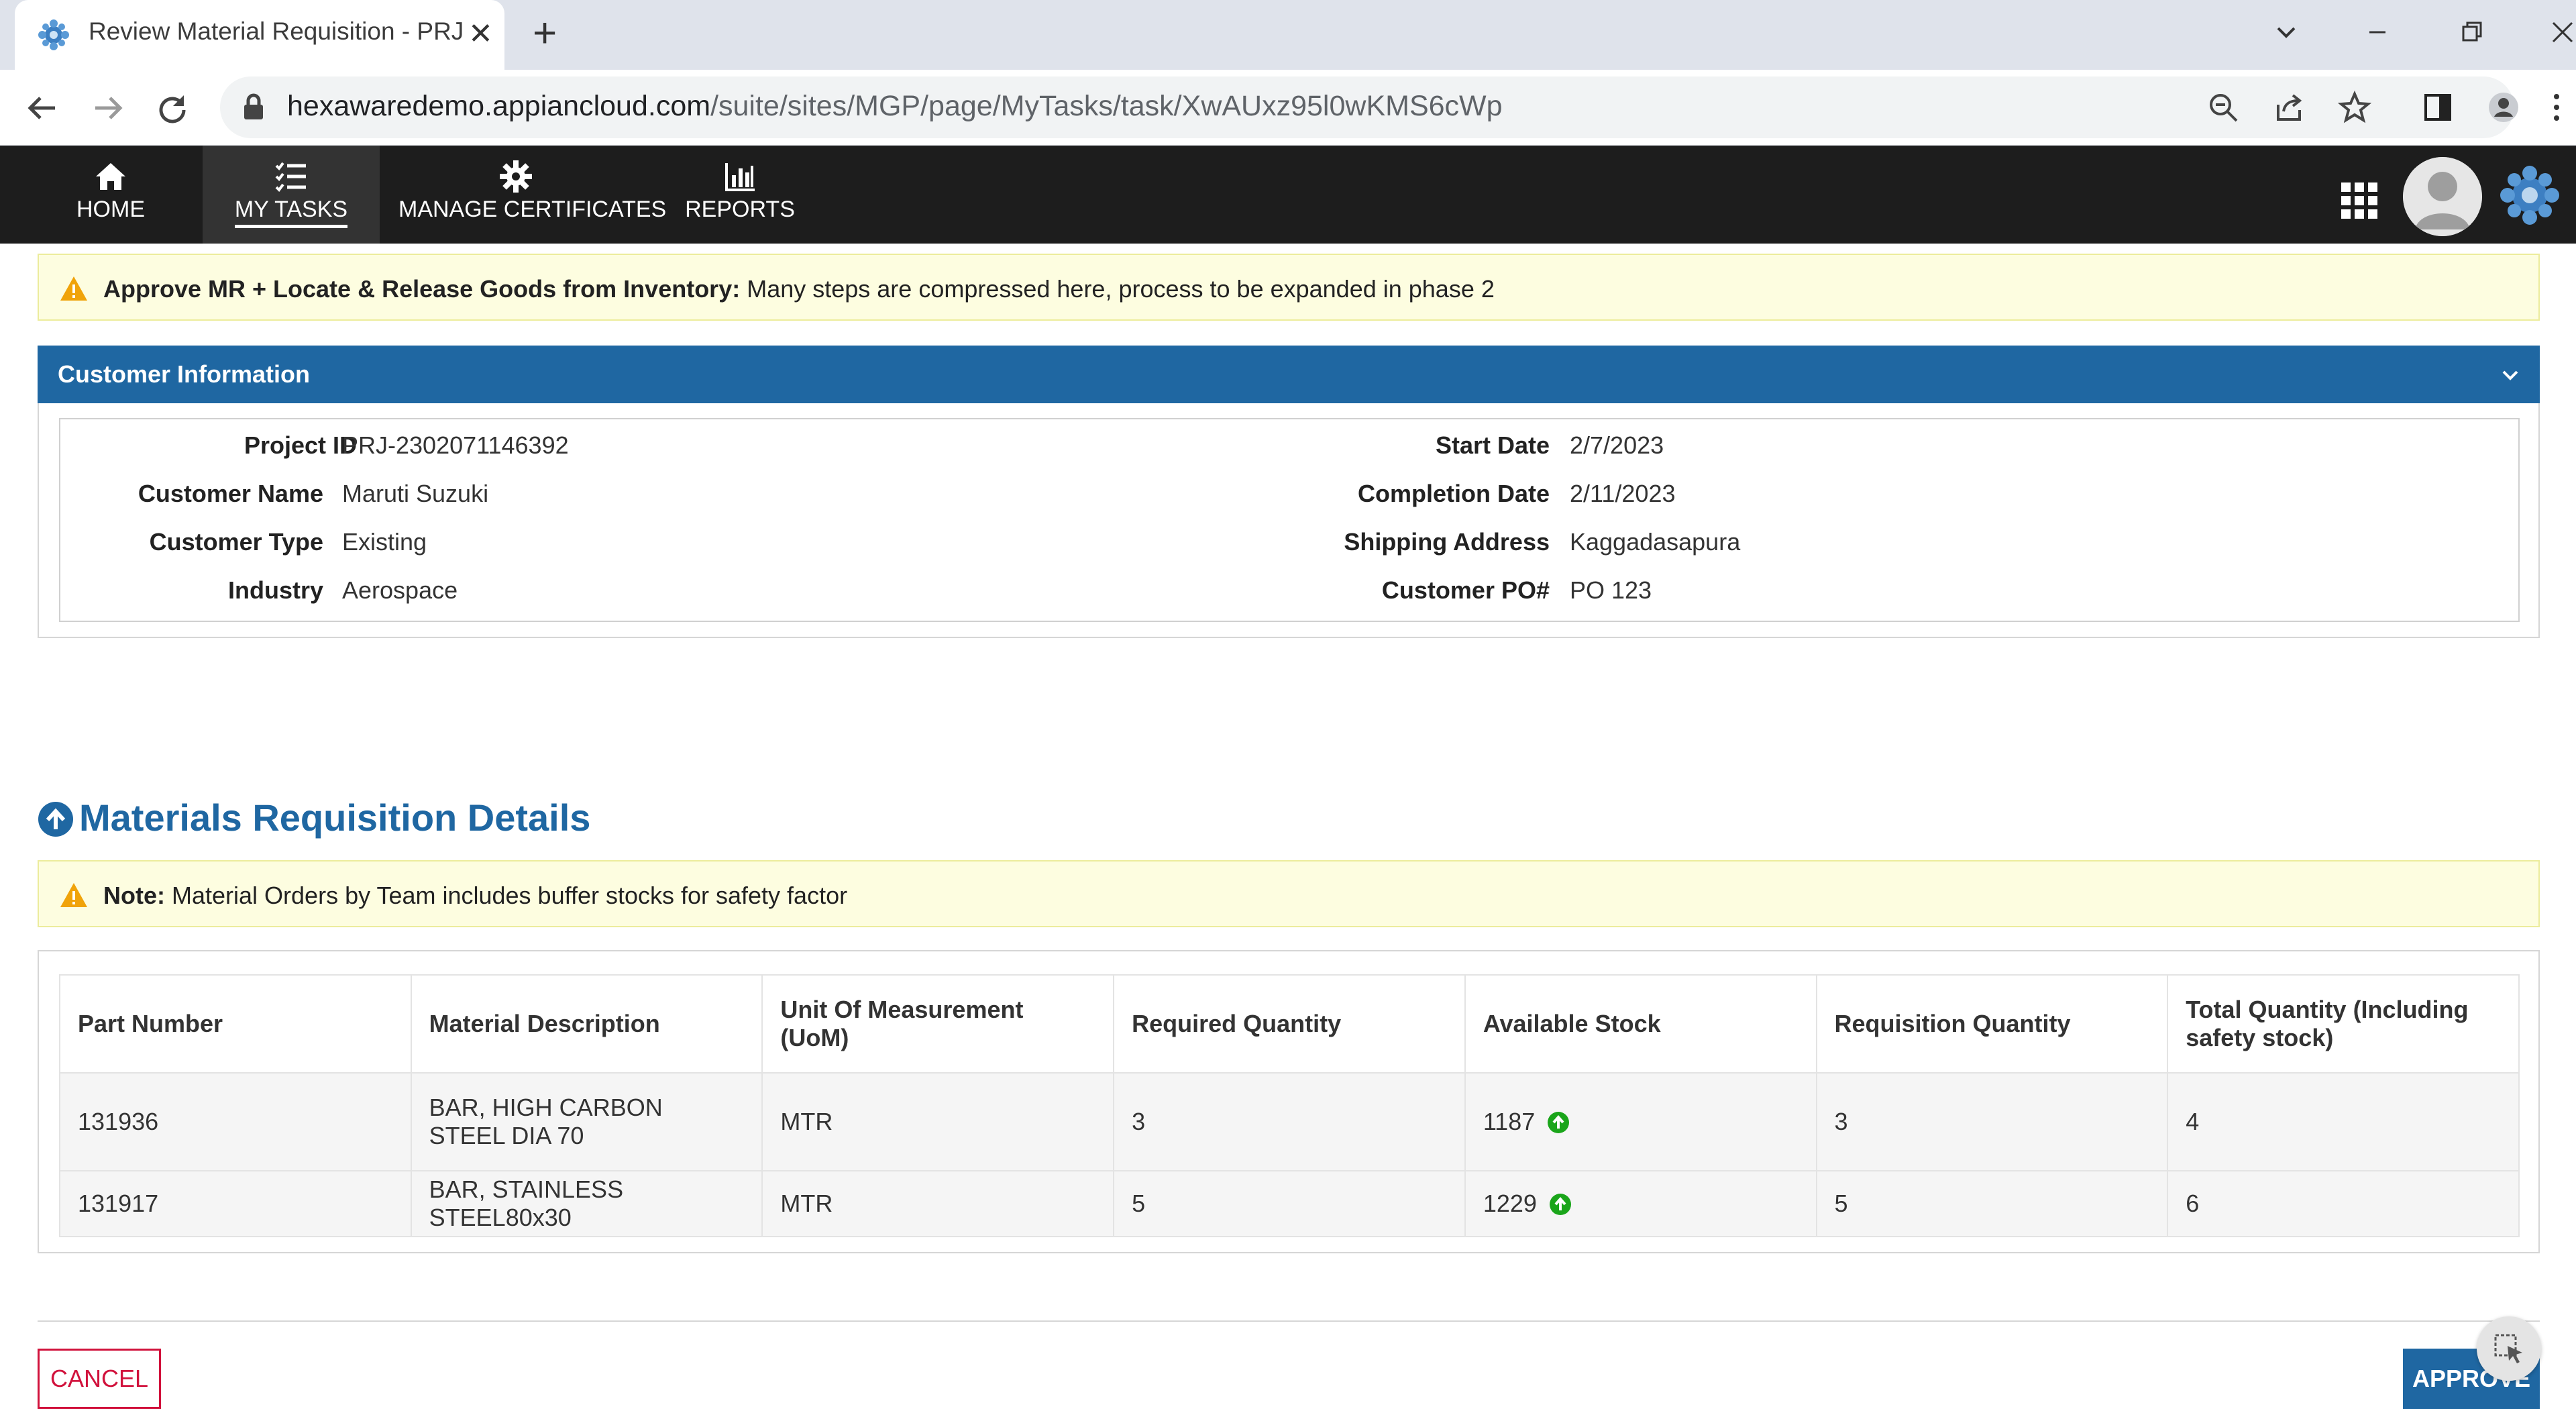 The width and height of the screenshot is (2576, 1409). What do you see at coordinates (1640, 1121) in the screenshot?
I see `cell-available-stock: 1187` at bounding box center [1640, 1121].